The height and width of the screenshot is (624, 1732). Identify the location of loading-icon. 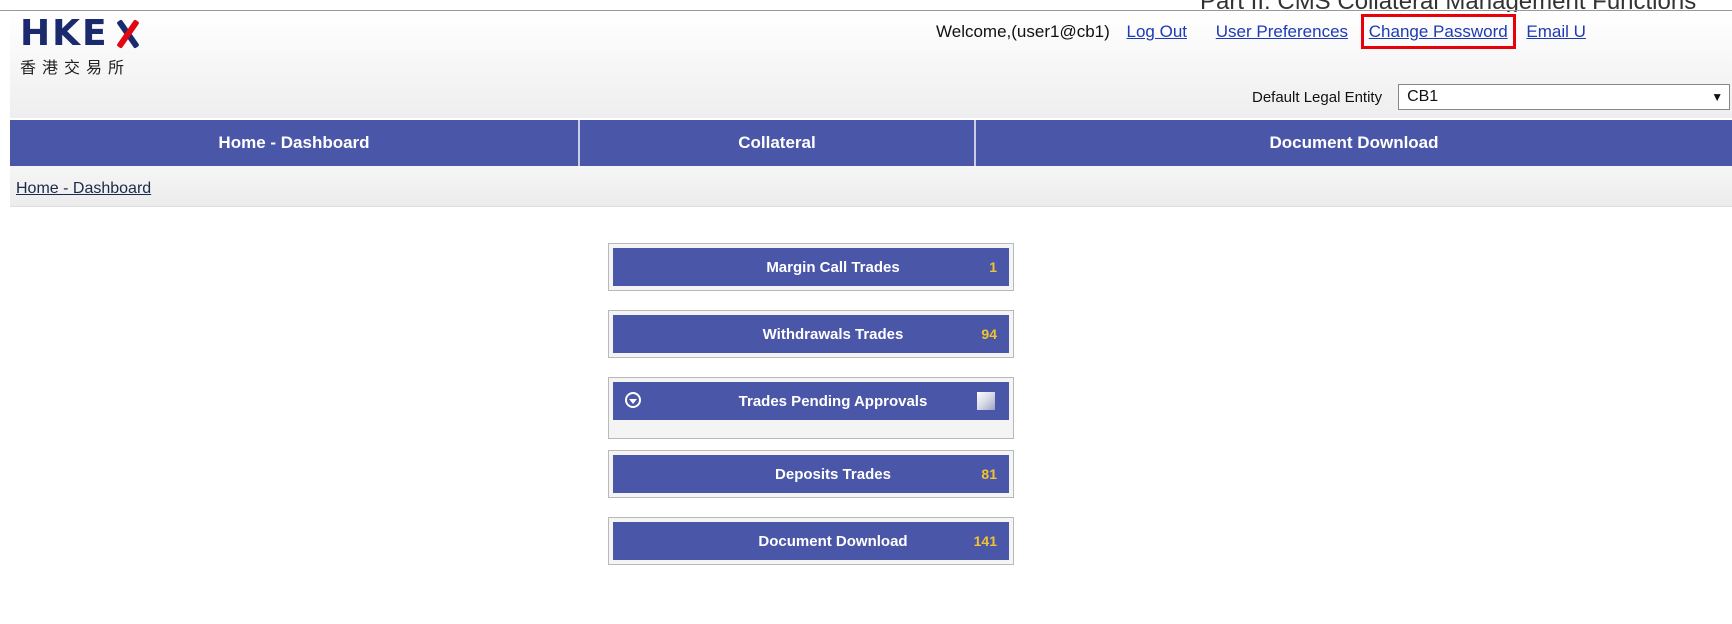
(986, 401).